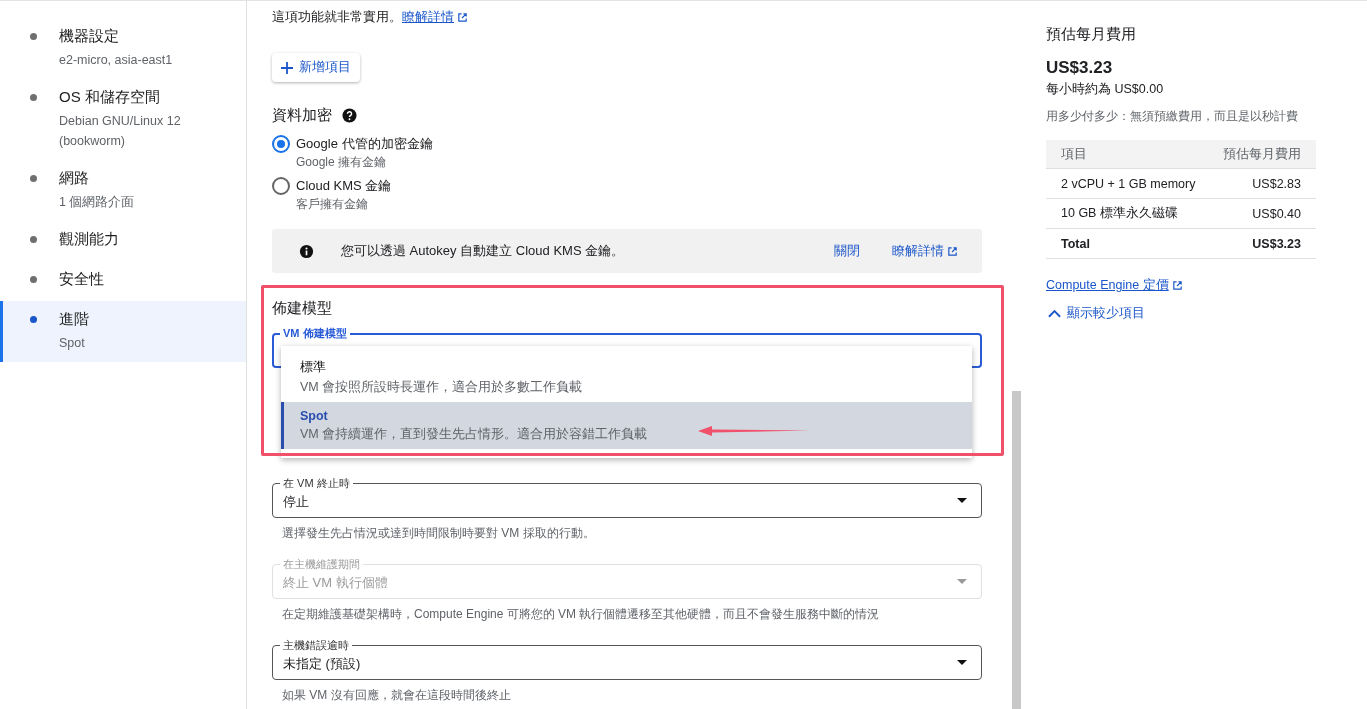 The width and height of the screenshot is (1367, 709). Describe the element at coordinates (123, 190) in the screenshot. I see `sidebar-item: 網路 1 個網路介面` at that location.